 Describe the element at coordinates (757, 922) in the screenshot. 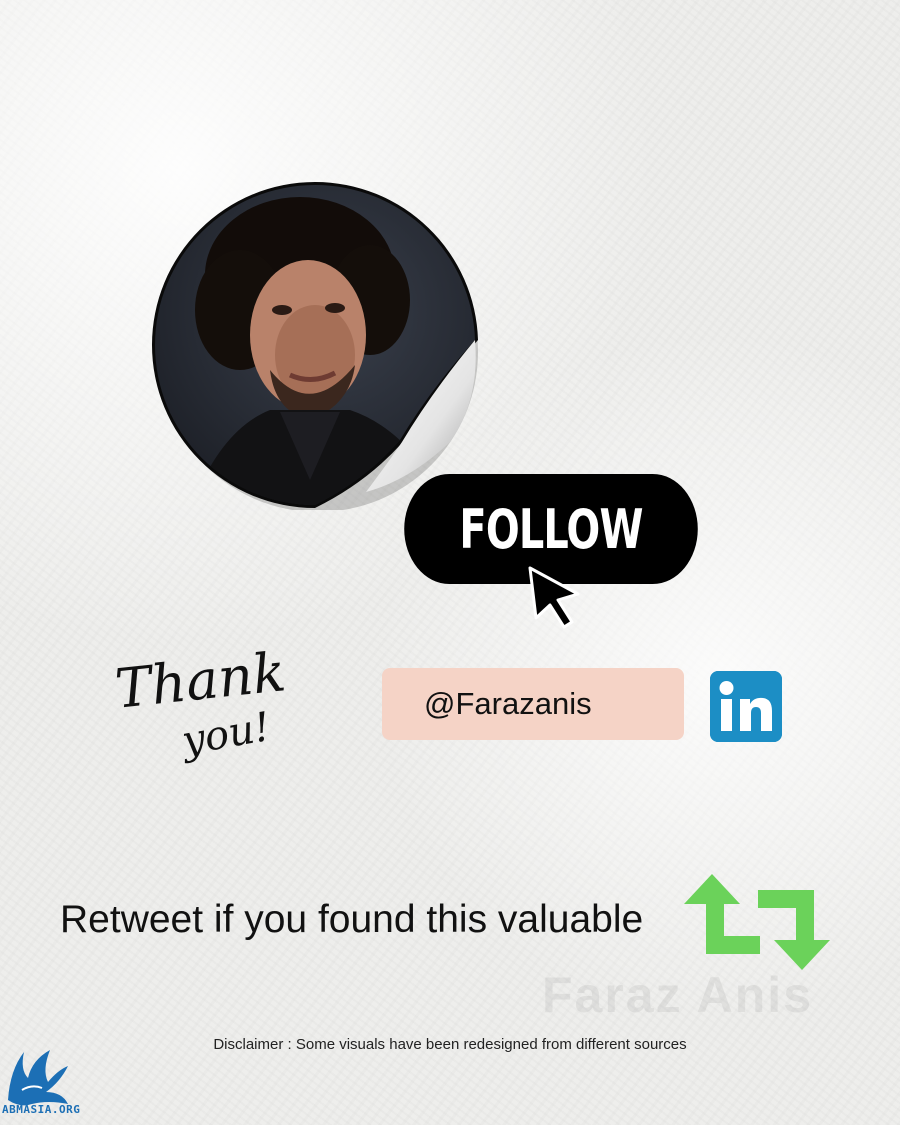

I see `retweet-icon` at that location.